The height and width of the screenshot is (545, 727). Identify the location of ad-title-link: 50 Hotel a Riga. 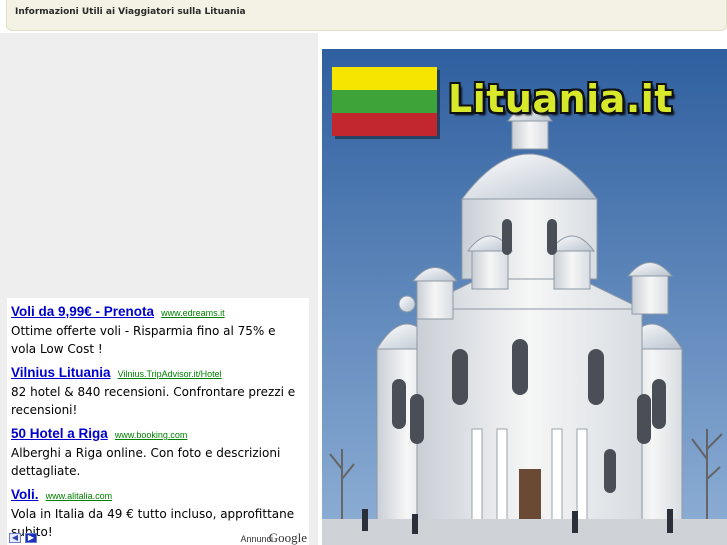
(59, 433).